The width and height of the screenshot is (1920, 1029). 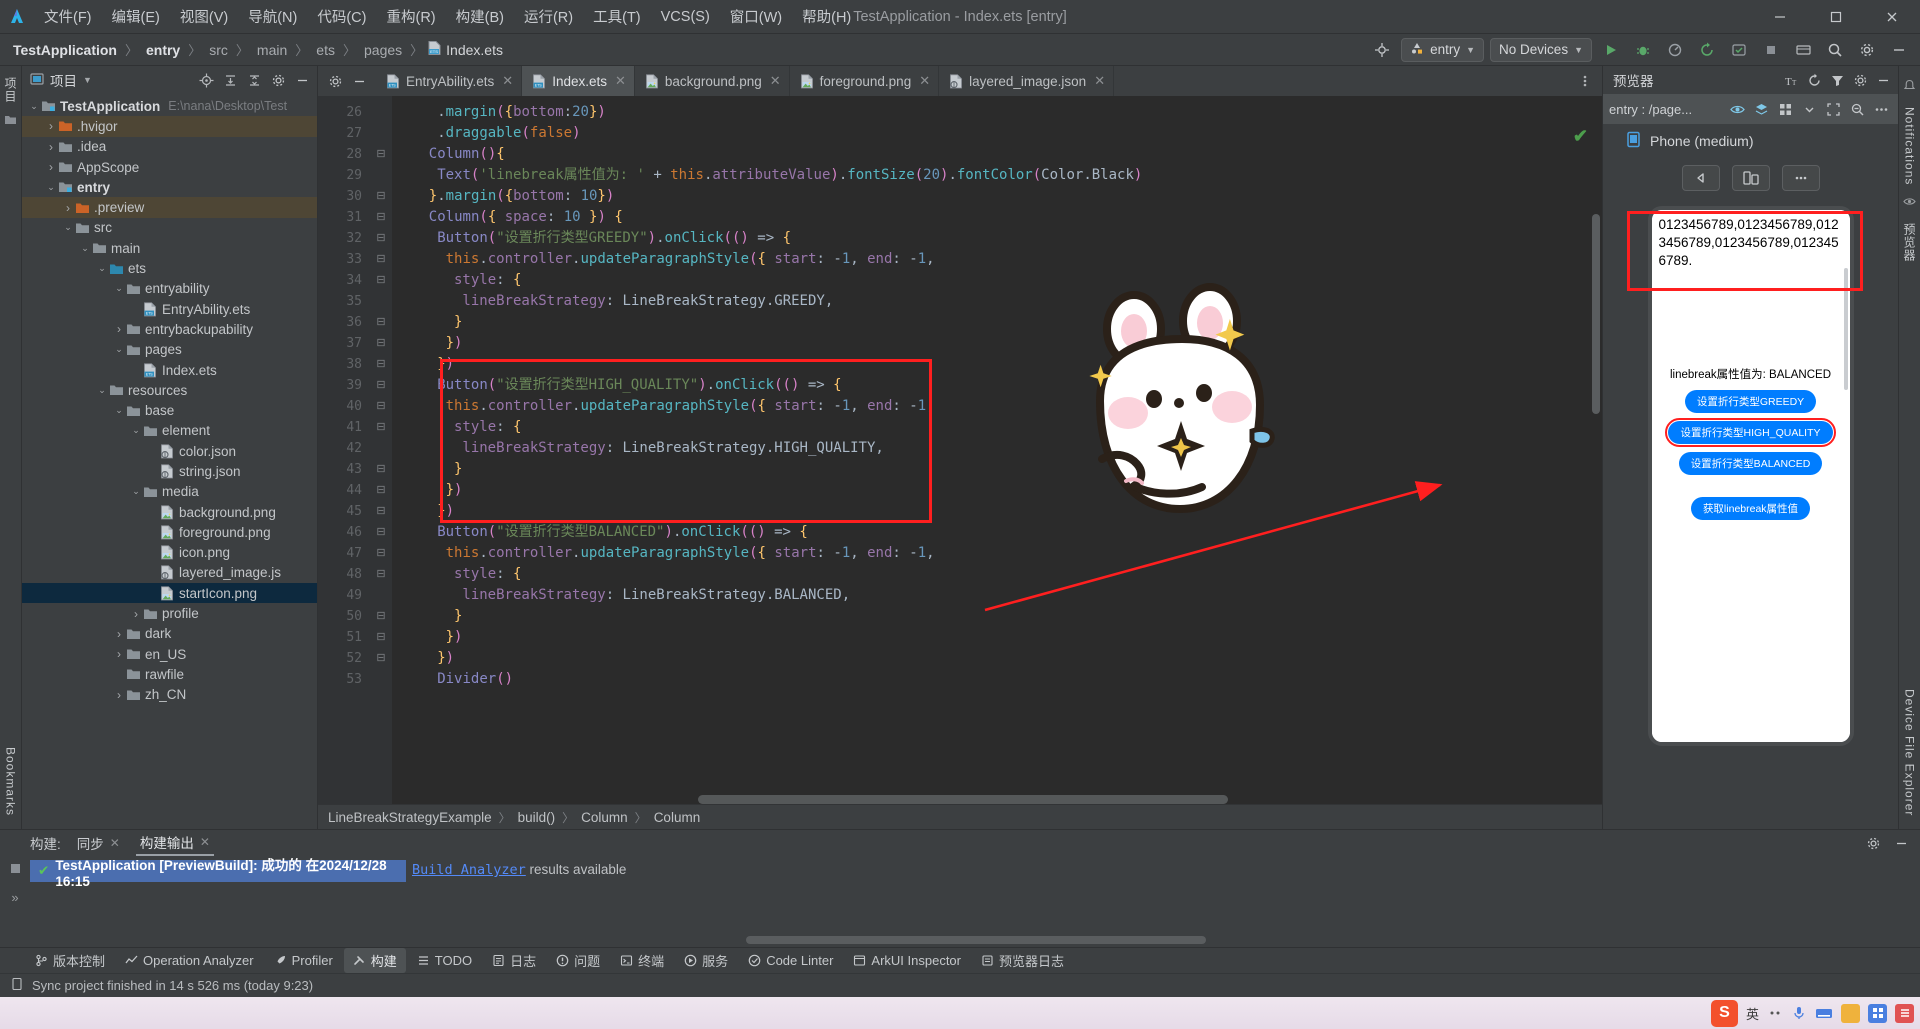 I want to click on tree-item-main: ⌄ main, so click(x=169, y=248).